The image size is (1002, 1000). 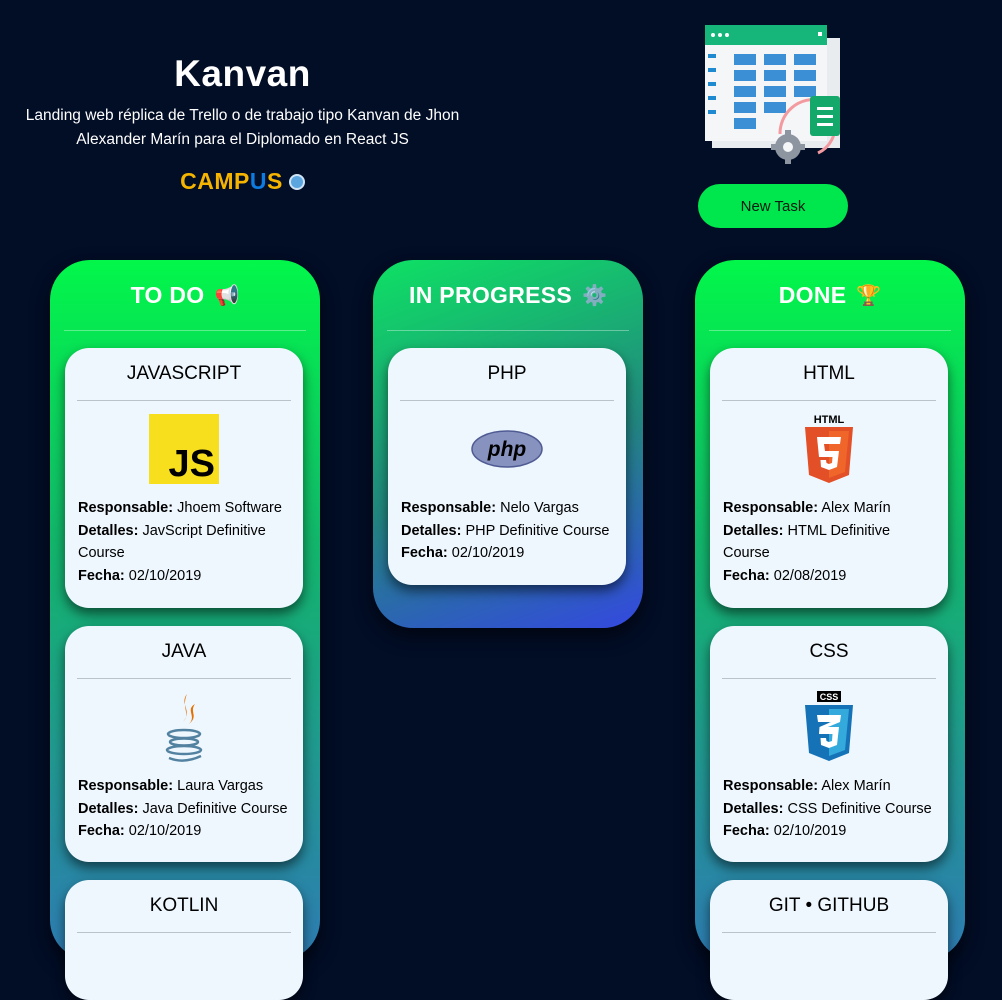 I want to click on card-title: HTML, so click(x=829, y=374).